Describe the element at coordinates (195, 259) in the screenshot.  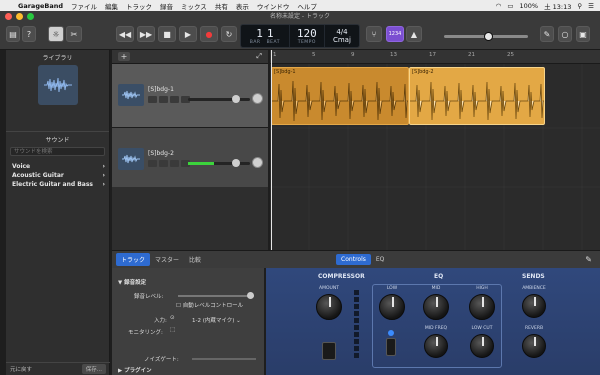
I see `tab-compare: 比較` at that location.